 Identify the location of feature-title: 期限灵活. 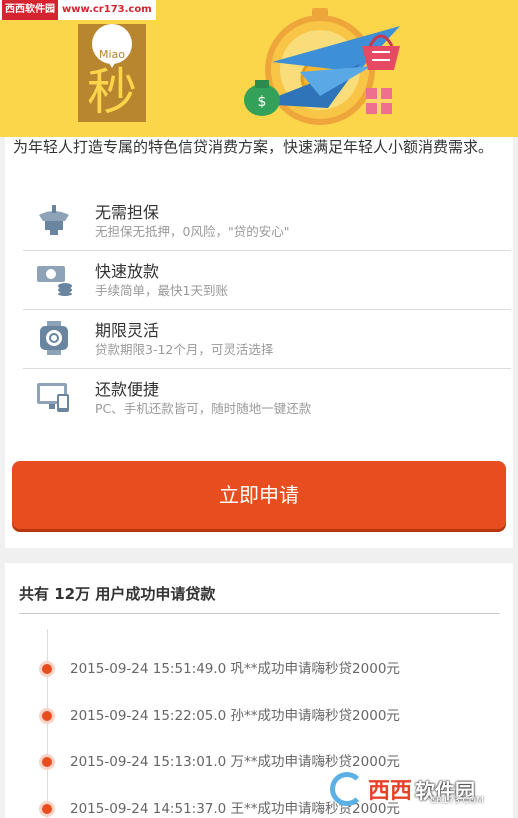
(127, 330).